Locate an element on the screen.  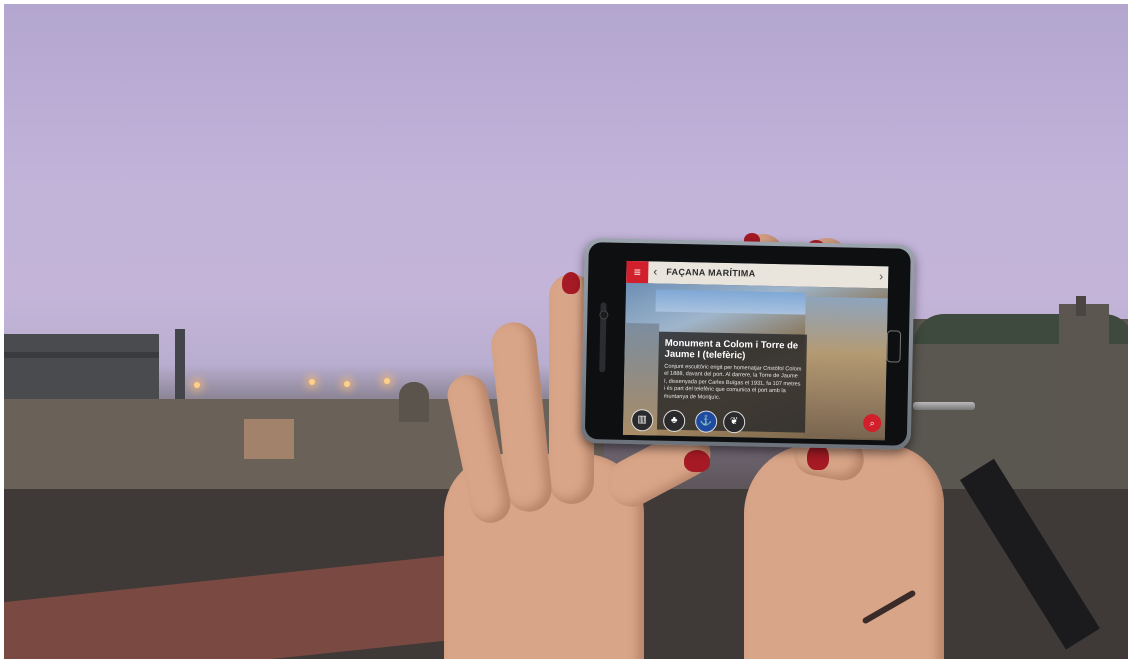
dome is located at coordinates (414, 402).